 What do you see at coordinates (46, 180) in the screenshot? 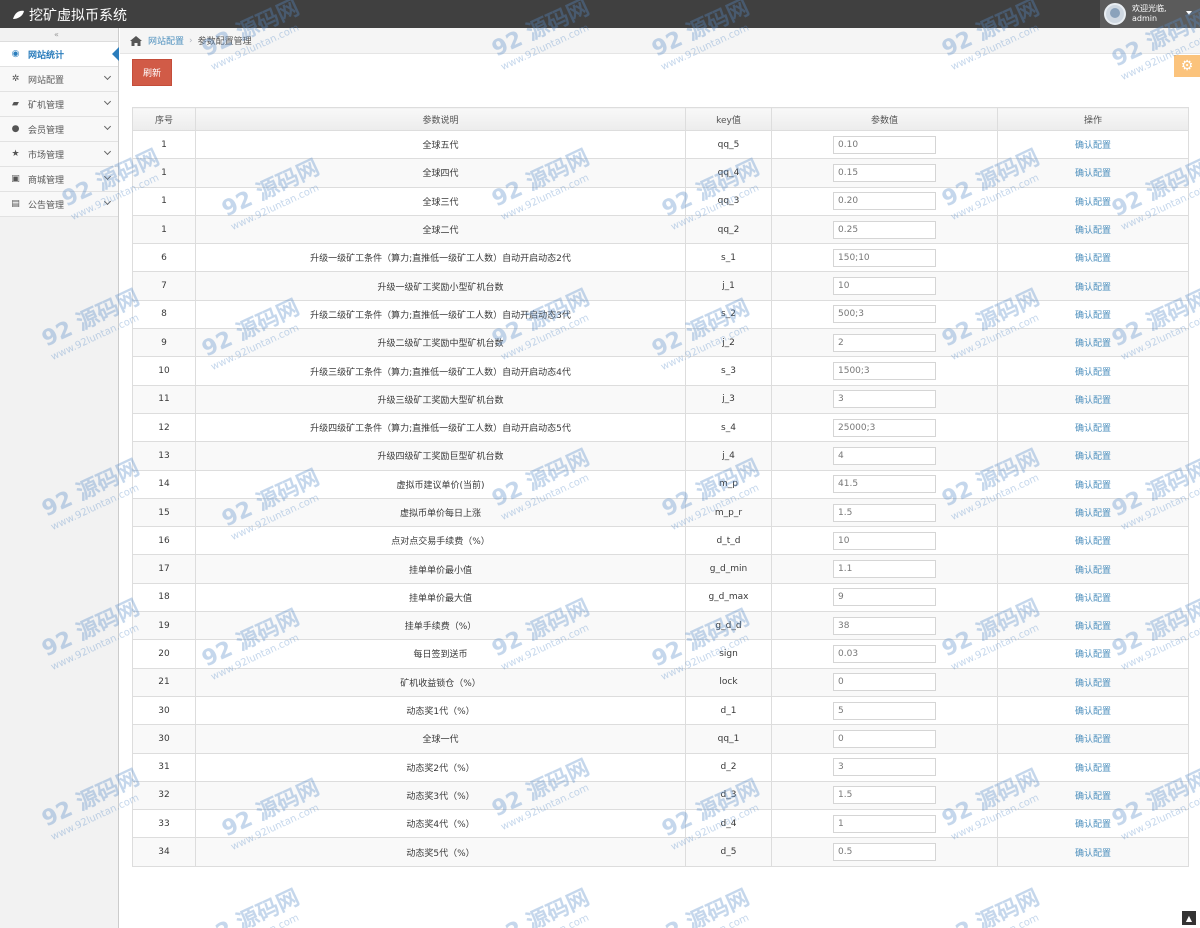
I see `sidebar-item-label: 商城管理` at bounding box center [46, 180].